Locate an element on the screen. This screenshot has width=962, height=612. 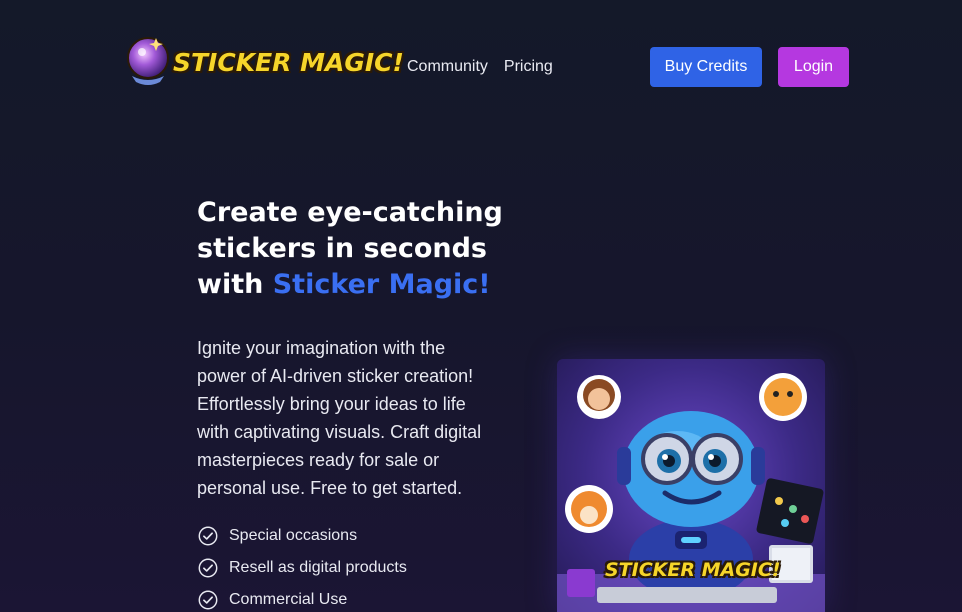
buy-credits-button: Buy Credits is located at coordinates (706, 67).